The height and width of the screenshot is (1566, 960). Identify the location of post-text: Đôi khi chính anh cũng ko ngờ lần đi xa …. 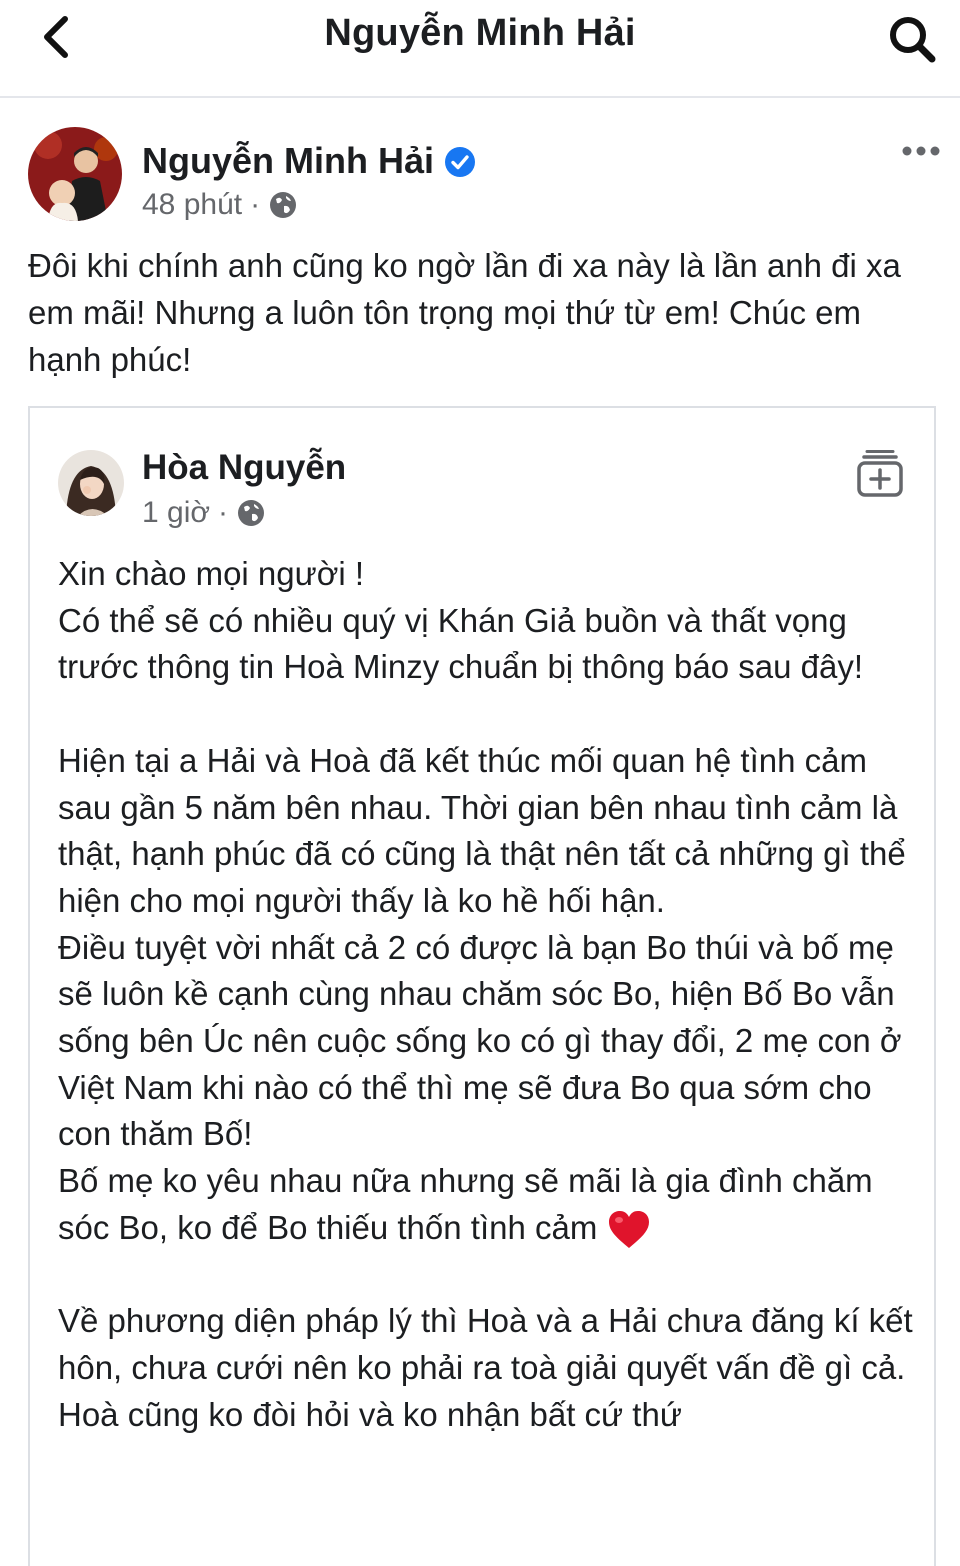
(464, 312).